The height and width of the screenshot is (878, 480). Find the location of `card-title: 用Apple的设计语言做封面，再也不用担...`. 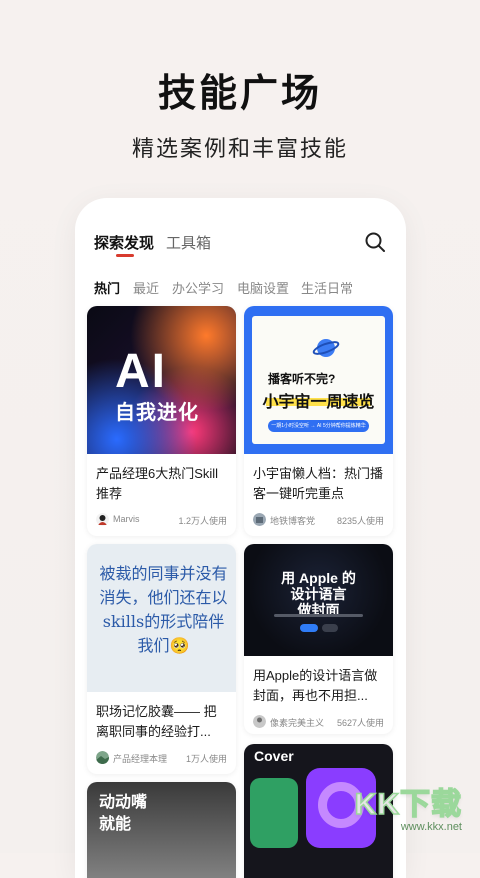

card-title: 用Apple的设计语言做封面，再也不用担... is located at coordinates (315, 685).